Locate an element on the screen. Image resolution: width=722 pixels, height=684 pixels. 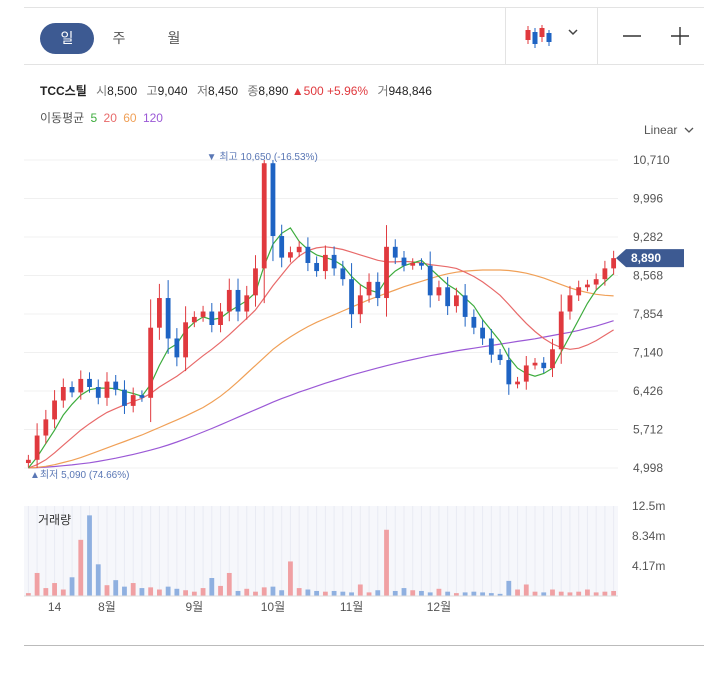
y-tick-label: 7,854 is located at coordinates (648, 314).